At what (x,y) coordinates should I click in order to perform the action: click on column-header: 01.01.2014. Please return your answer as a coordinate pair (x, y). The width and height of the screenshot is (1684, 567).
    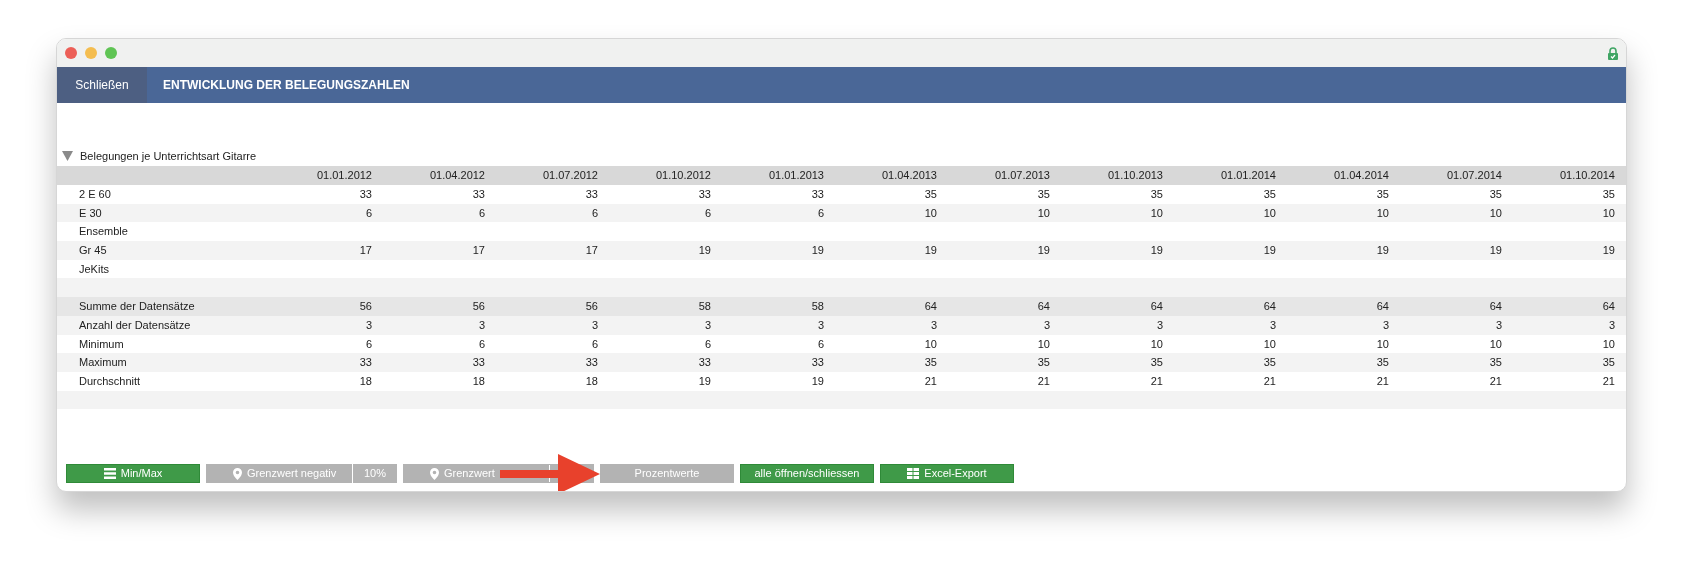
    Looking at the image, I should click on (1248, 176).